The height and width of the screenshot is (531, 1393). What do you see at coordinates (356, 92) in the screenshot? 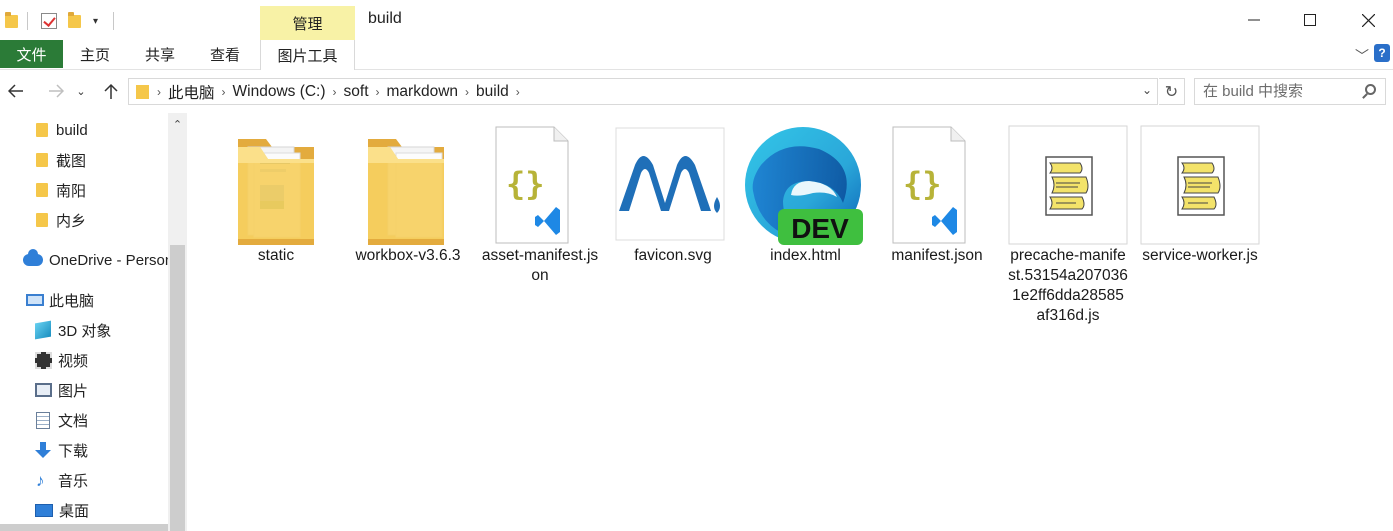
I see `breadcrumb-soft: soft` at bounding box center [356, 92].